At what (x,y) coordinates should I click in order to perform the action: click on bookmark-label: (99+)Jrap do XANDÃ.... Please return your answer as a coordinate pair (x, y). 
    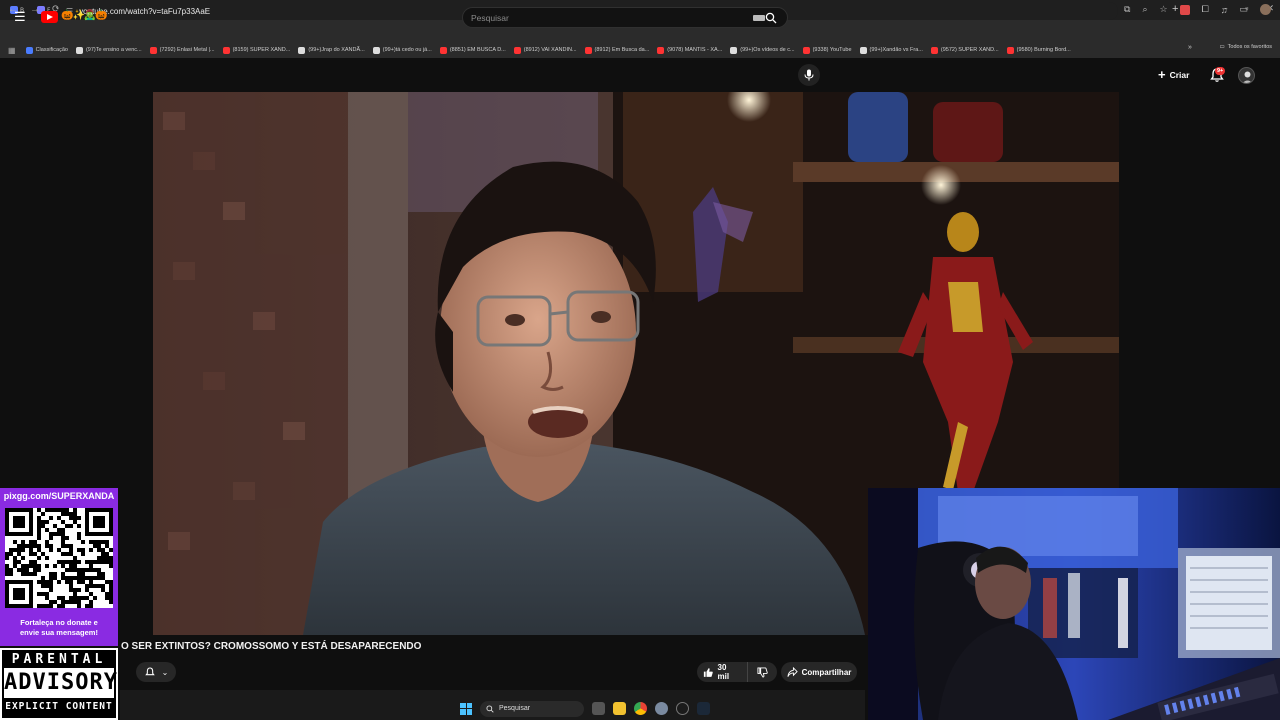
    Looking at the image, I should click on (336, 50).